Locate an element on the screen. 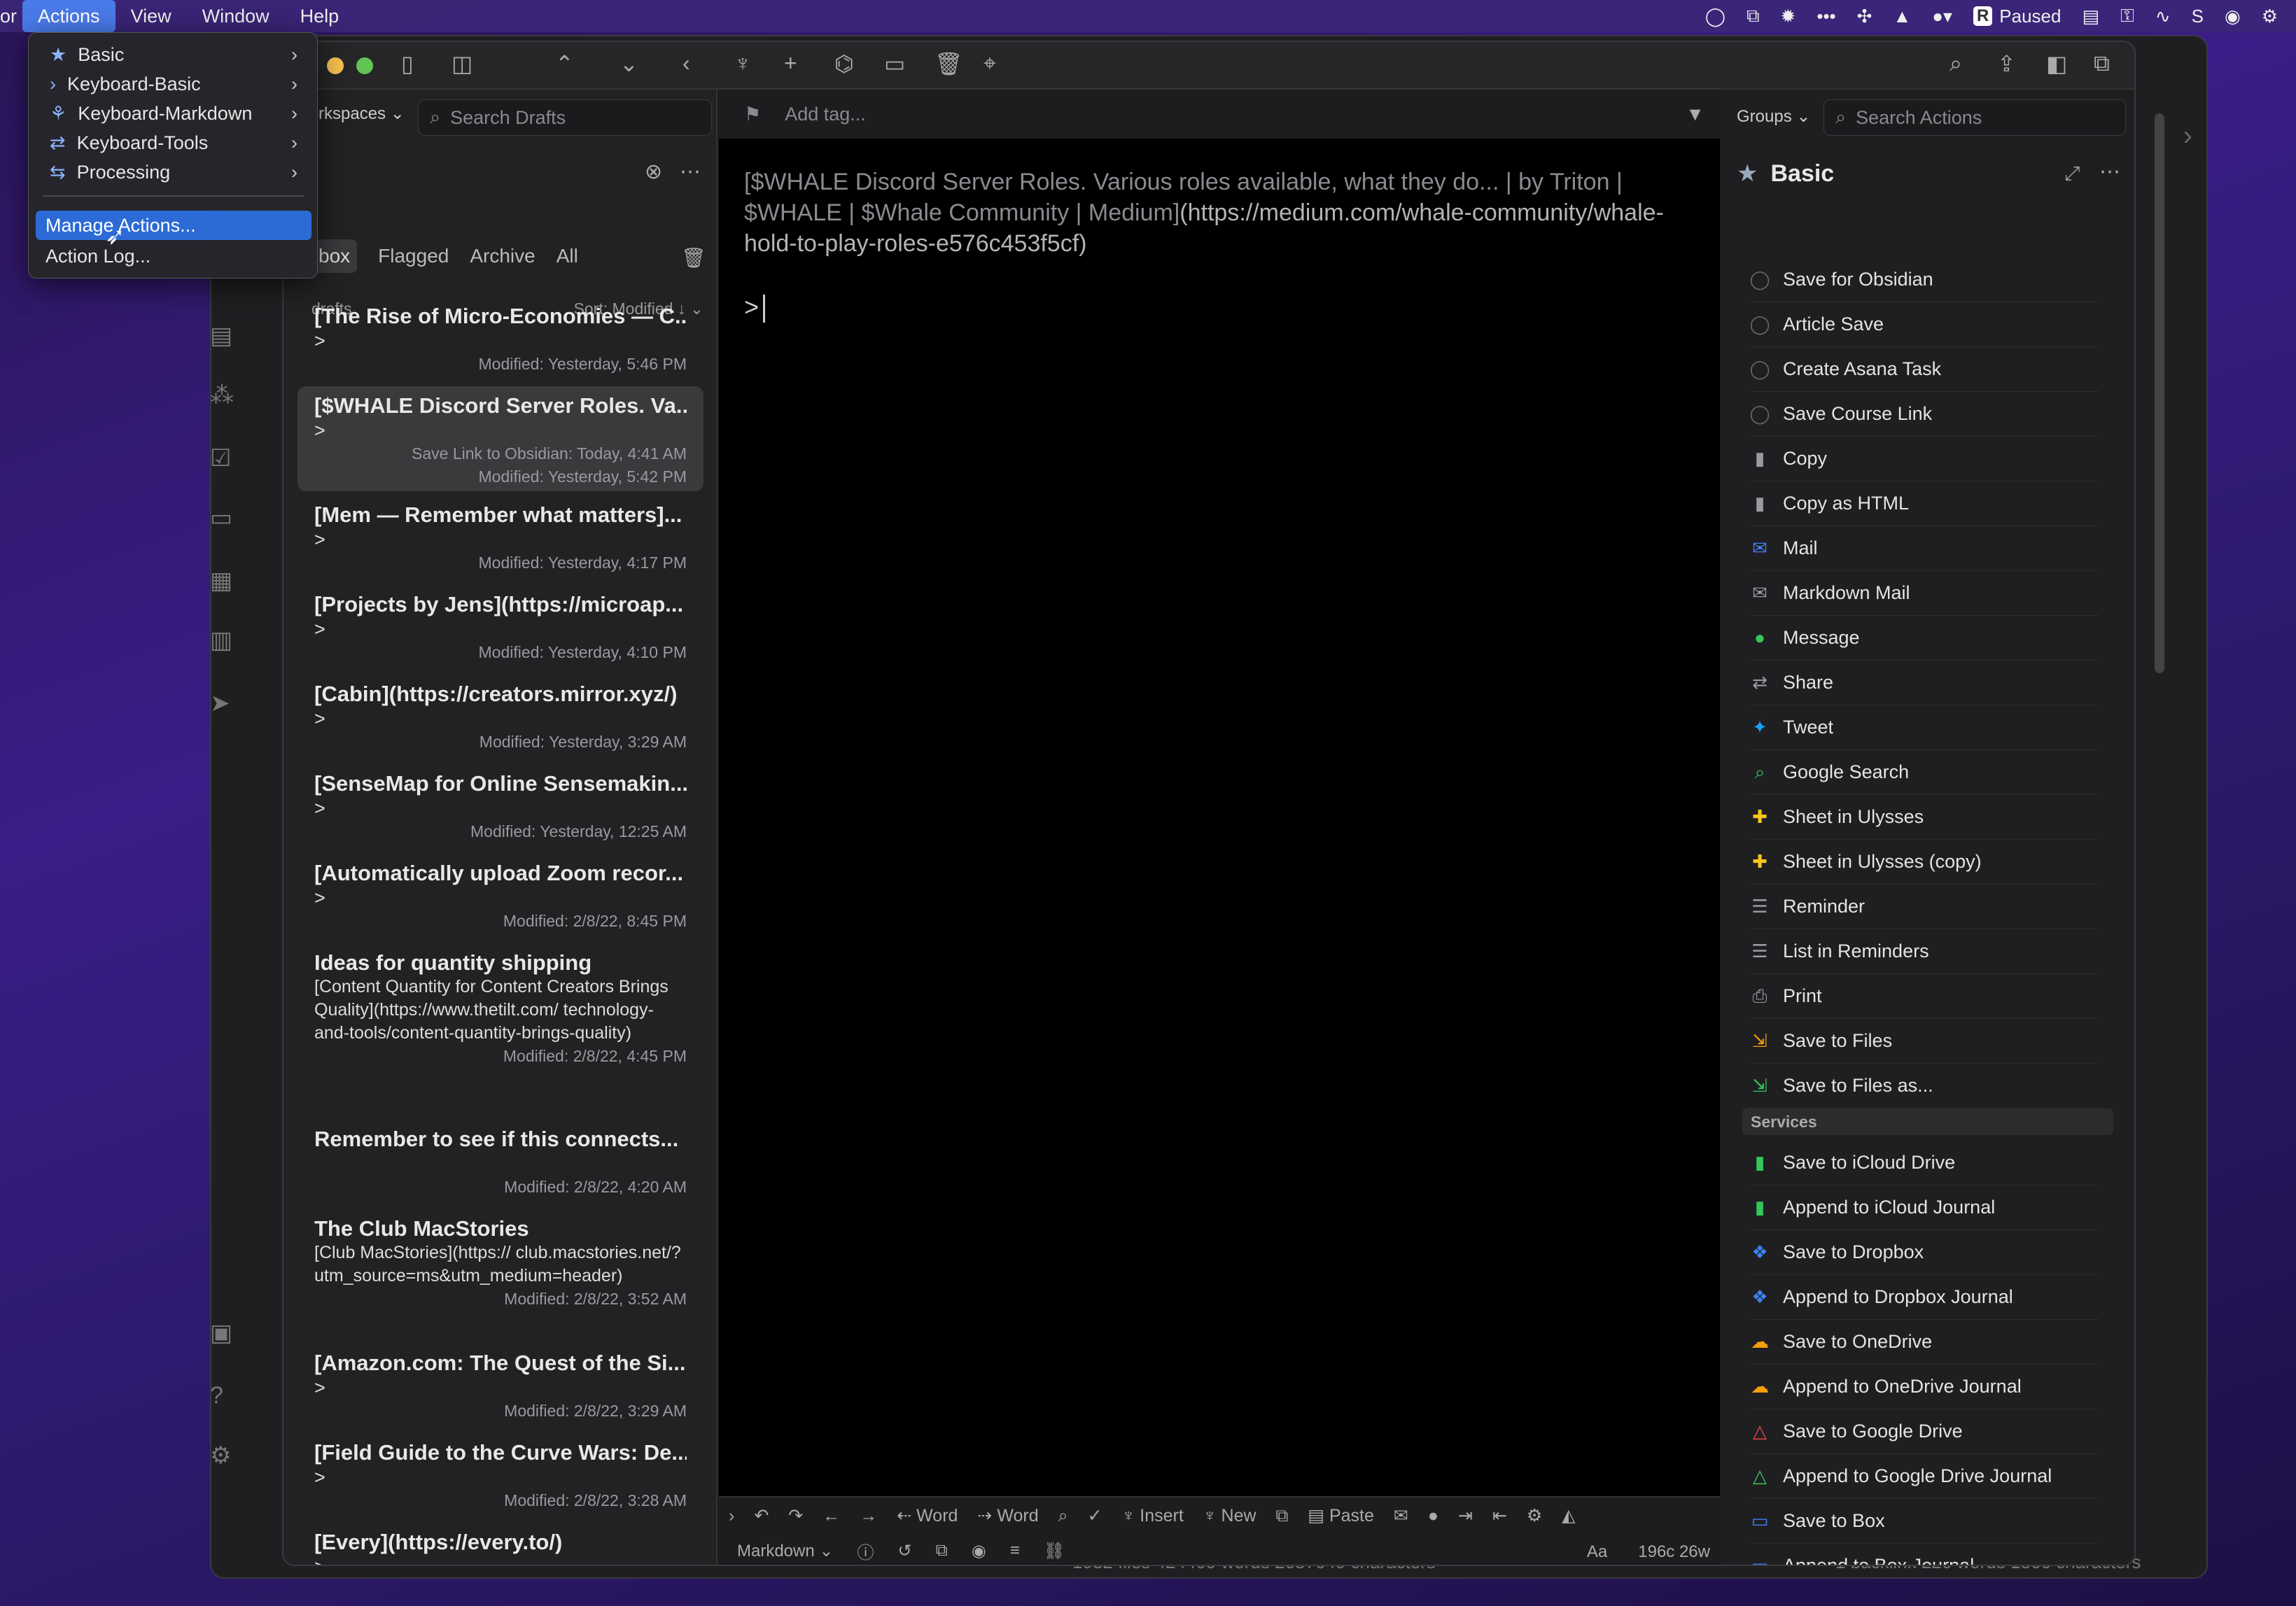 This screenshot has width=2296, height=1606. camera-icon: ▣ is located at coordinates (221, 1333).